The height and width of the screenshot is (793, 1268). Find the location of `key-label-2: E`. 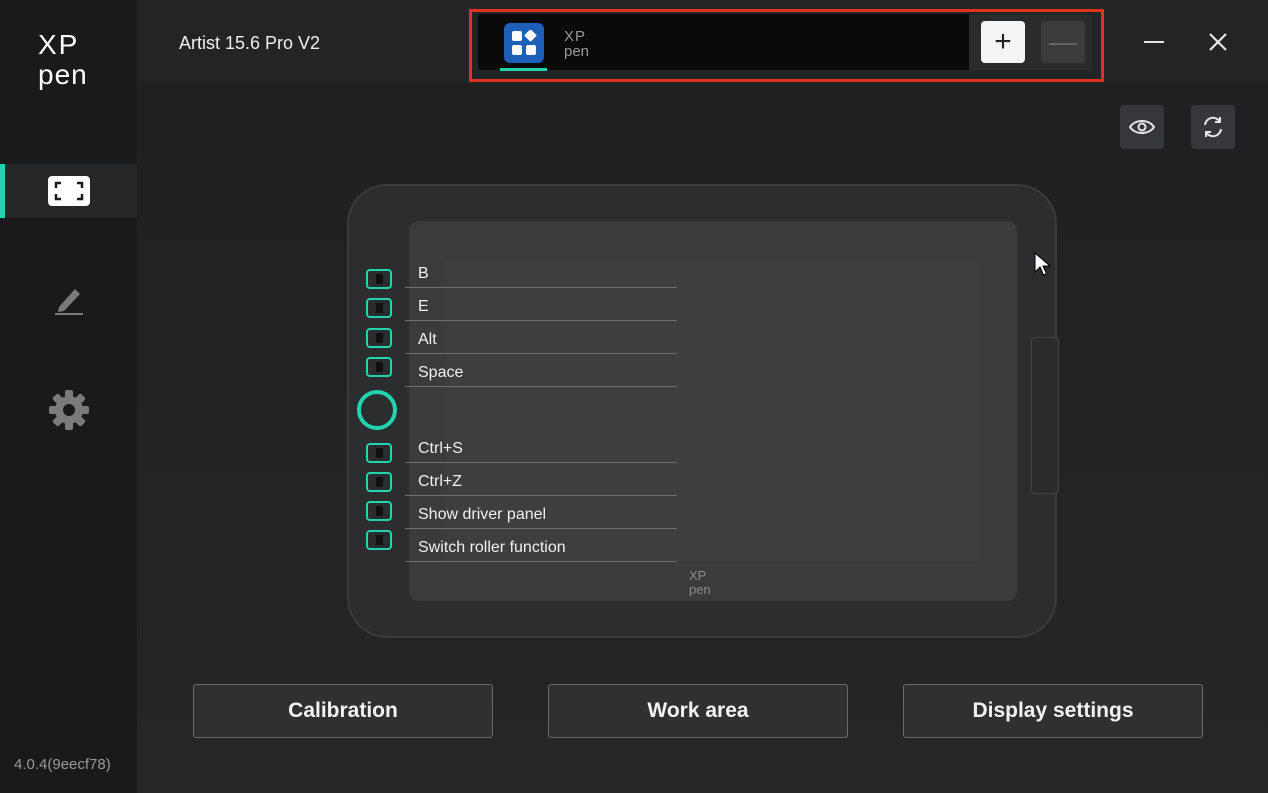

key-label-2: E is located at coordinates (423, 307).